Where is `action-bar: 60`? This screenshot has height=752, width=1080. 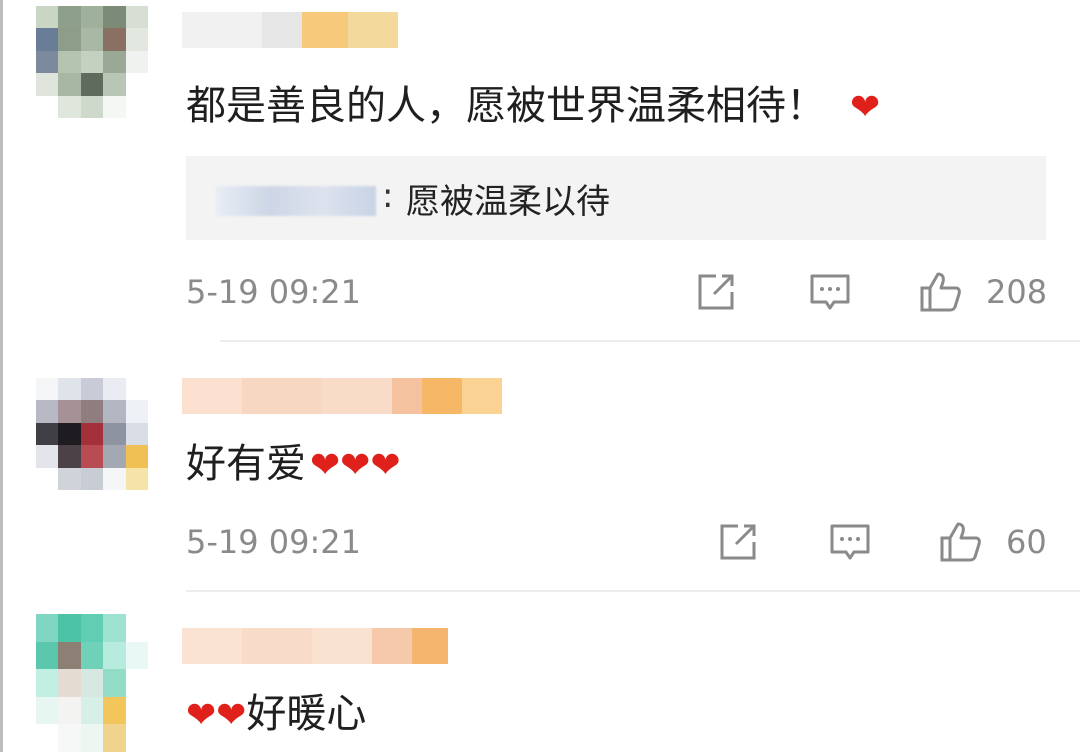 action-bar: 60 is located at coordinates (882, 542).